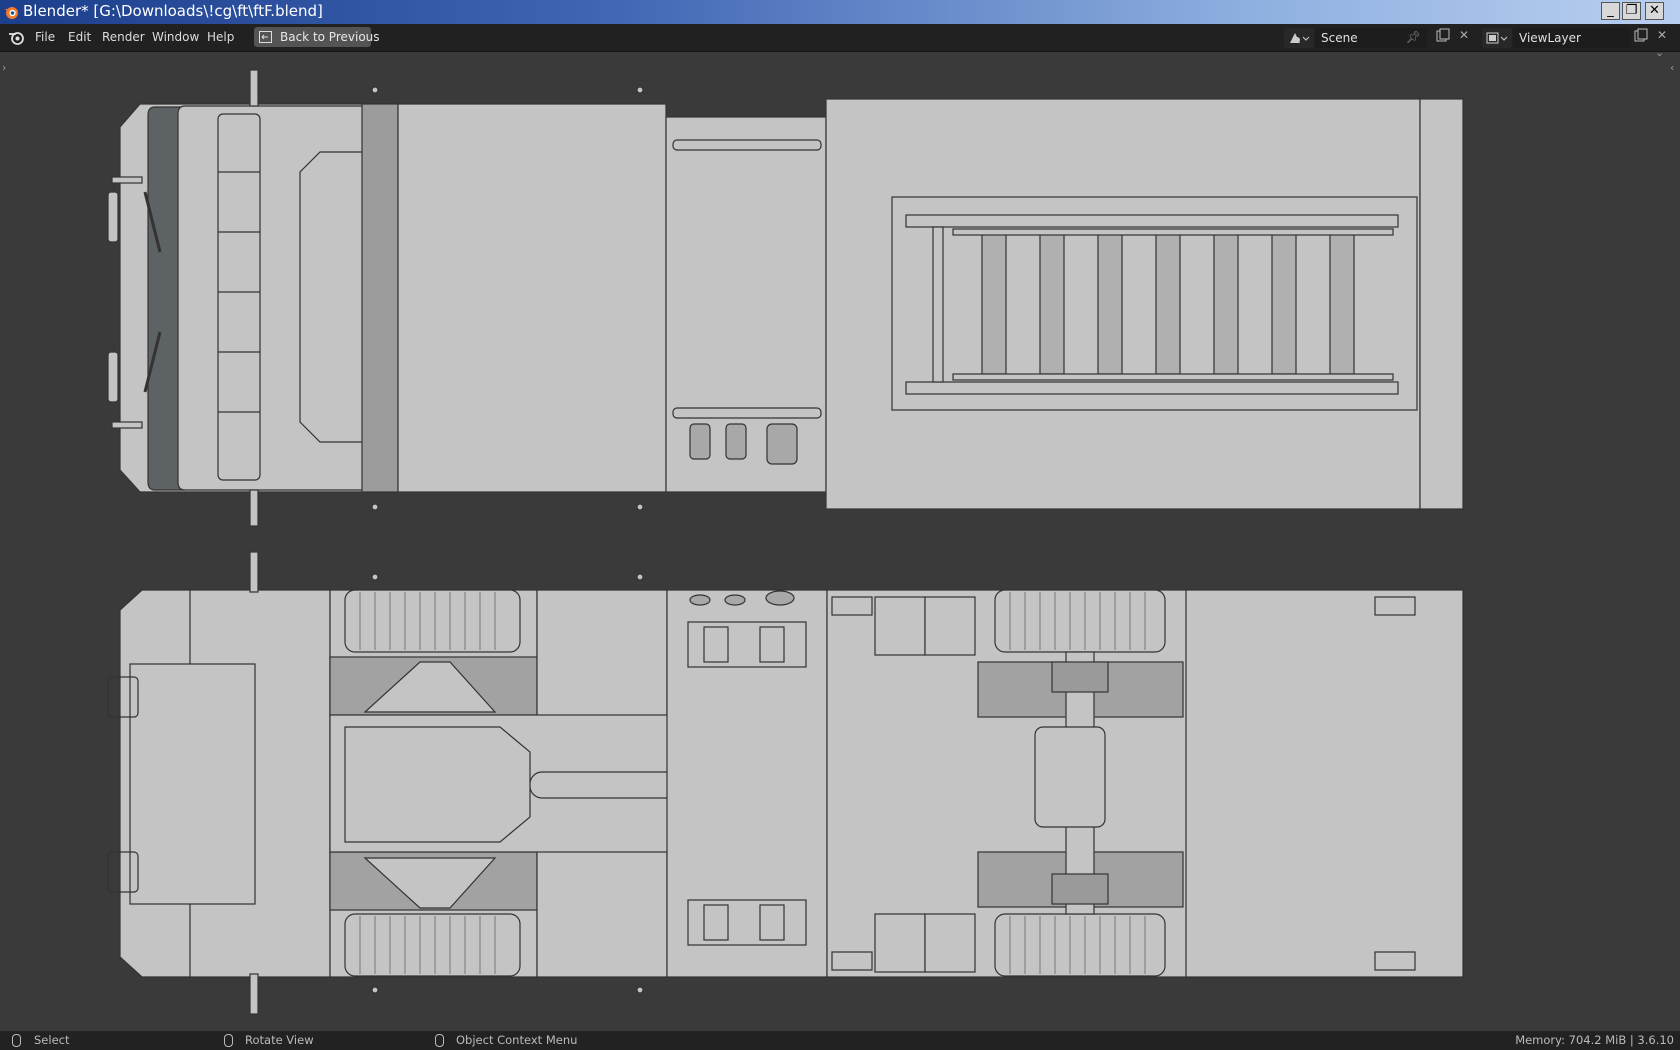  I want to click on status-context-menu-hint: Object Context Menu, so click(517, 1040).